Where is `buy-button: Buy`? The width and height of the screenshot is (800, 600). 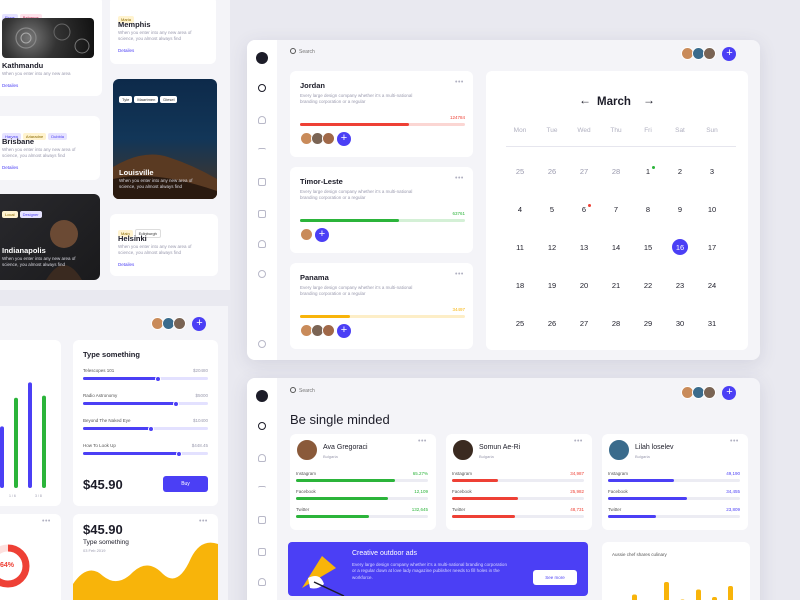
buy-button: Buy is located at coordinates (185, 484).